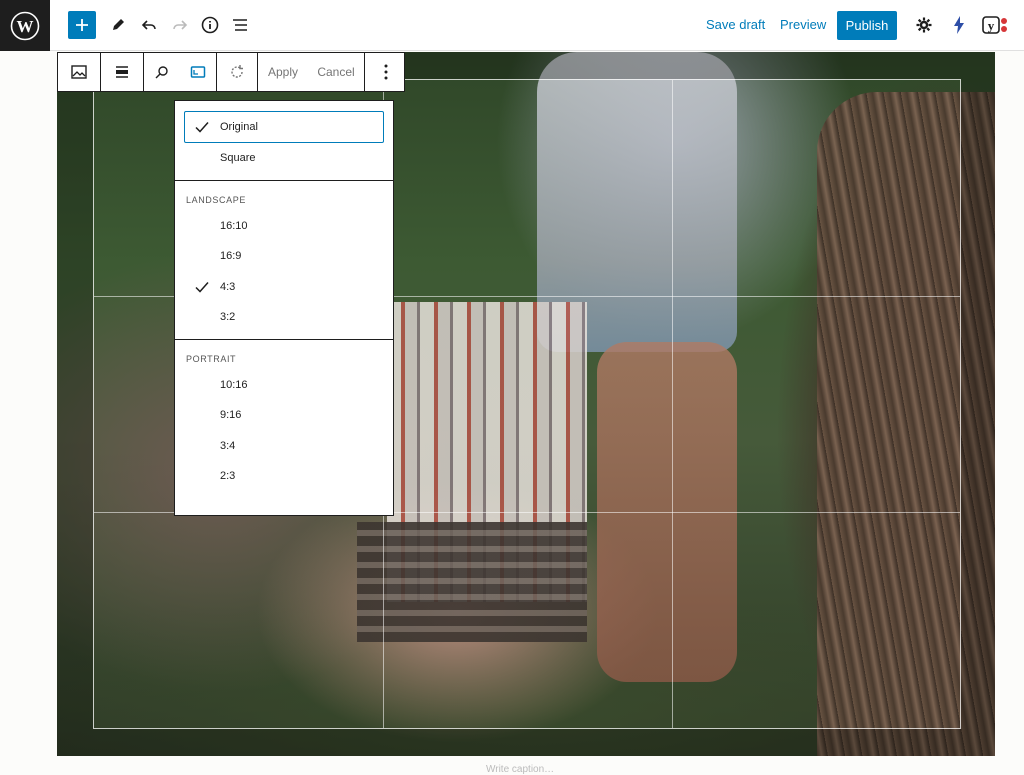  I want to click on pencil-icon, so click(118, 24).